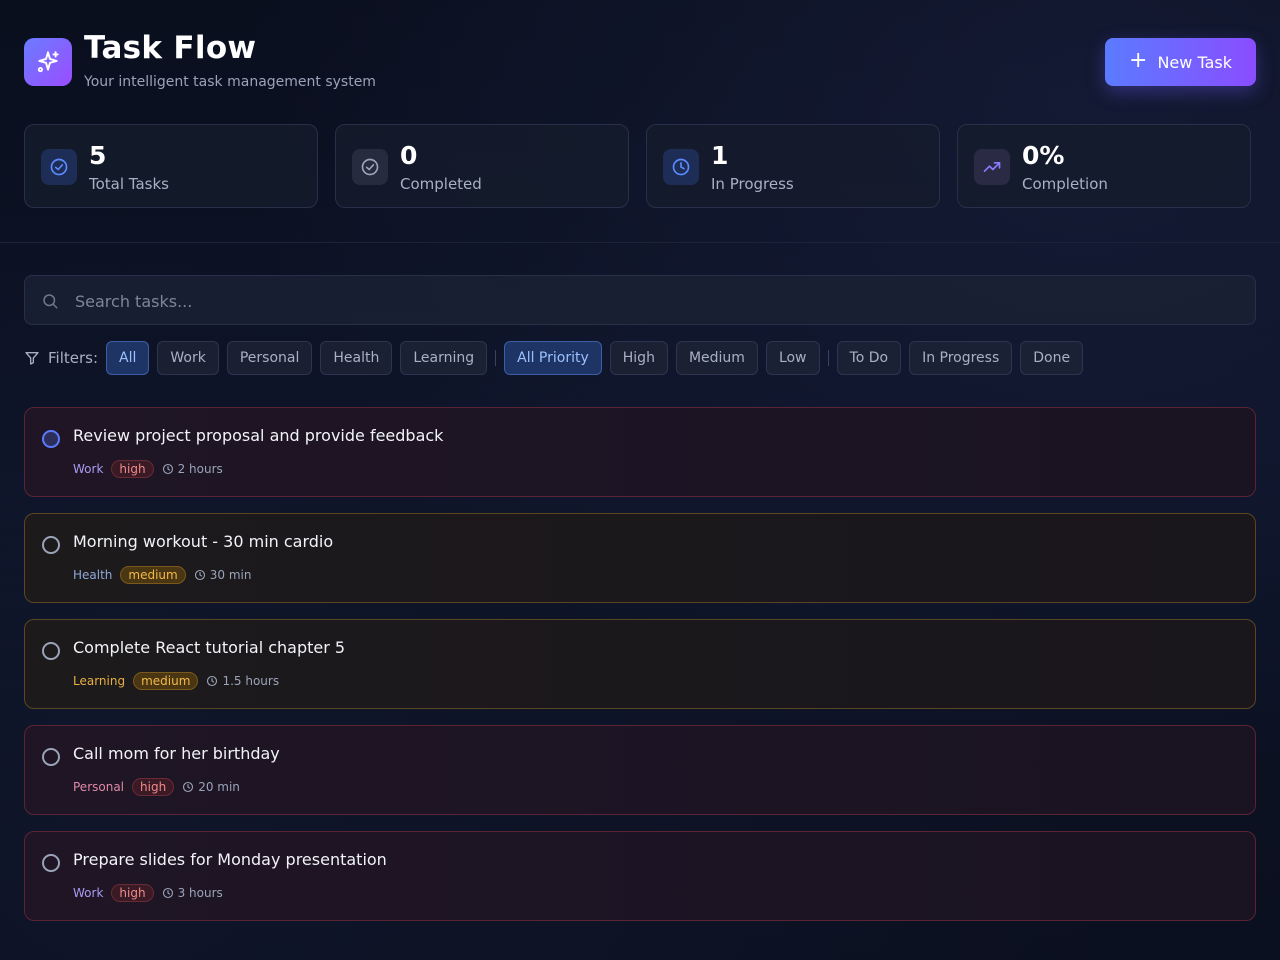  Describe the element at coordinates (230, 575) in the screenshot. I see `task-duration-text: 30 min` at that location.